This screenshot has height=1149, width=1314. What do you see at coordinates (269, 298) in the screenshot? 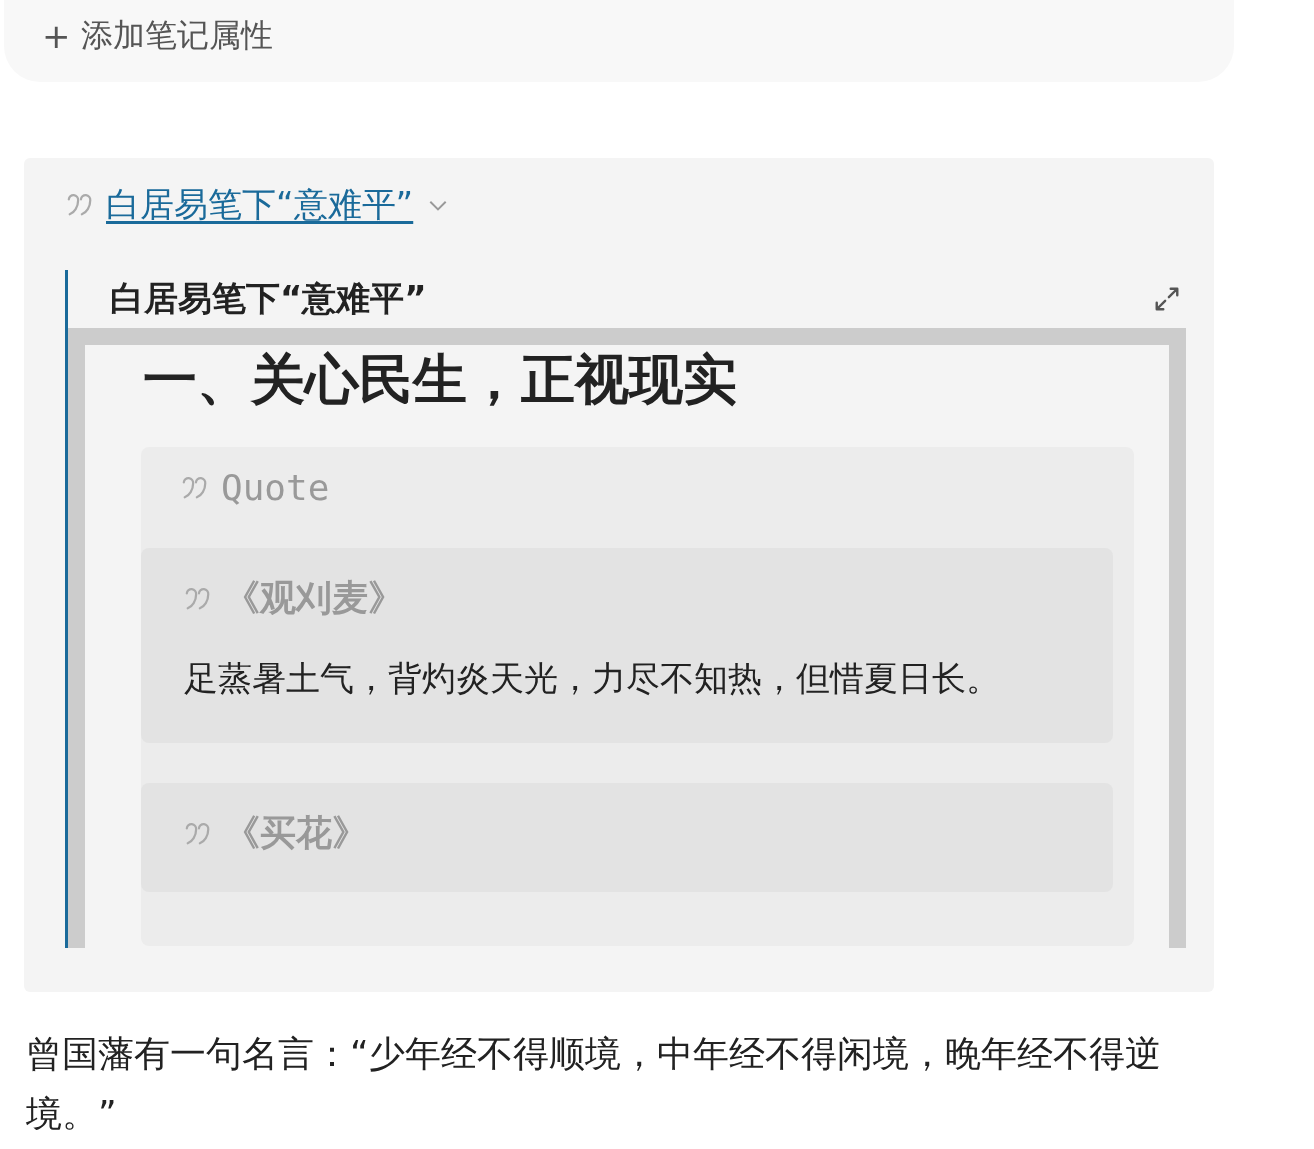
I see `embed-title: 白居易笔下“意难平”` at bounding box center [269, 298].